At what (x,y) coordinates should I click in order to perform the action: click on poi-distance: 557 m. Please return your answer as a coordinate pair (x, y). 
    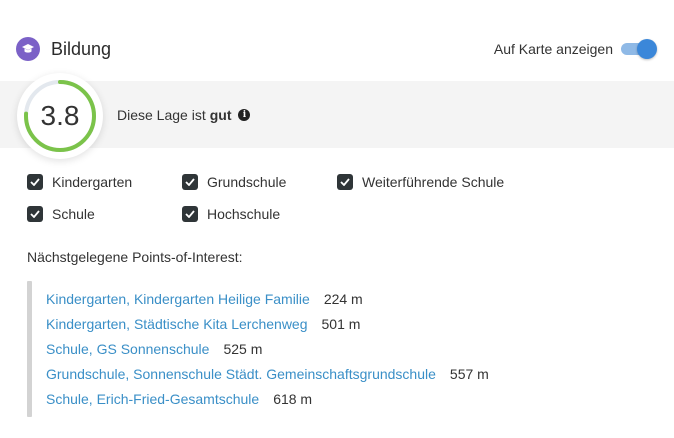
    Looking at the image, I should click on (469, 374).